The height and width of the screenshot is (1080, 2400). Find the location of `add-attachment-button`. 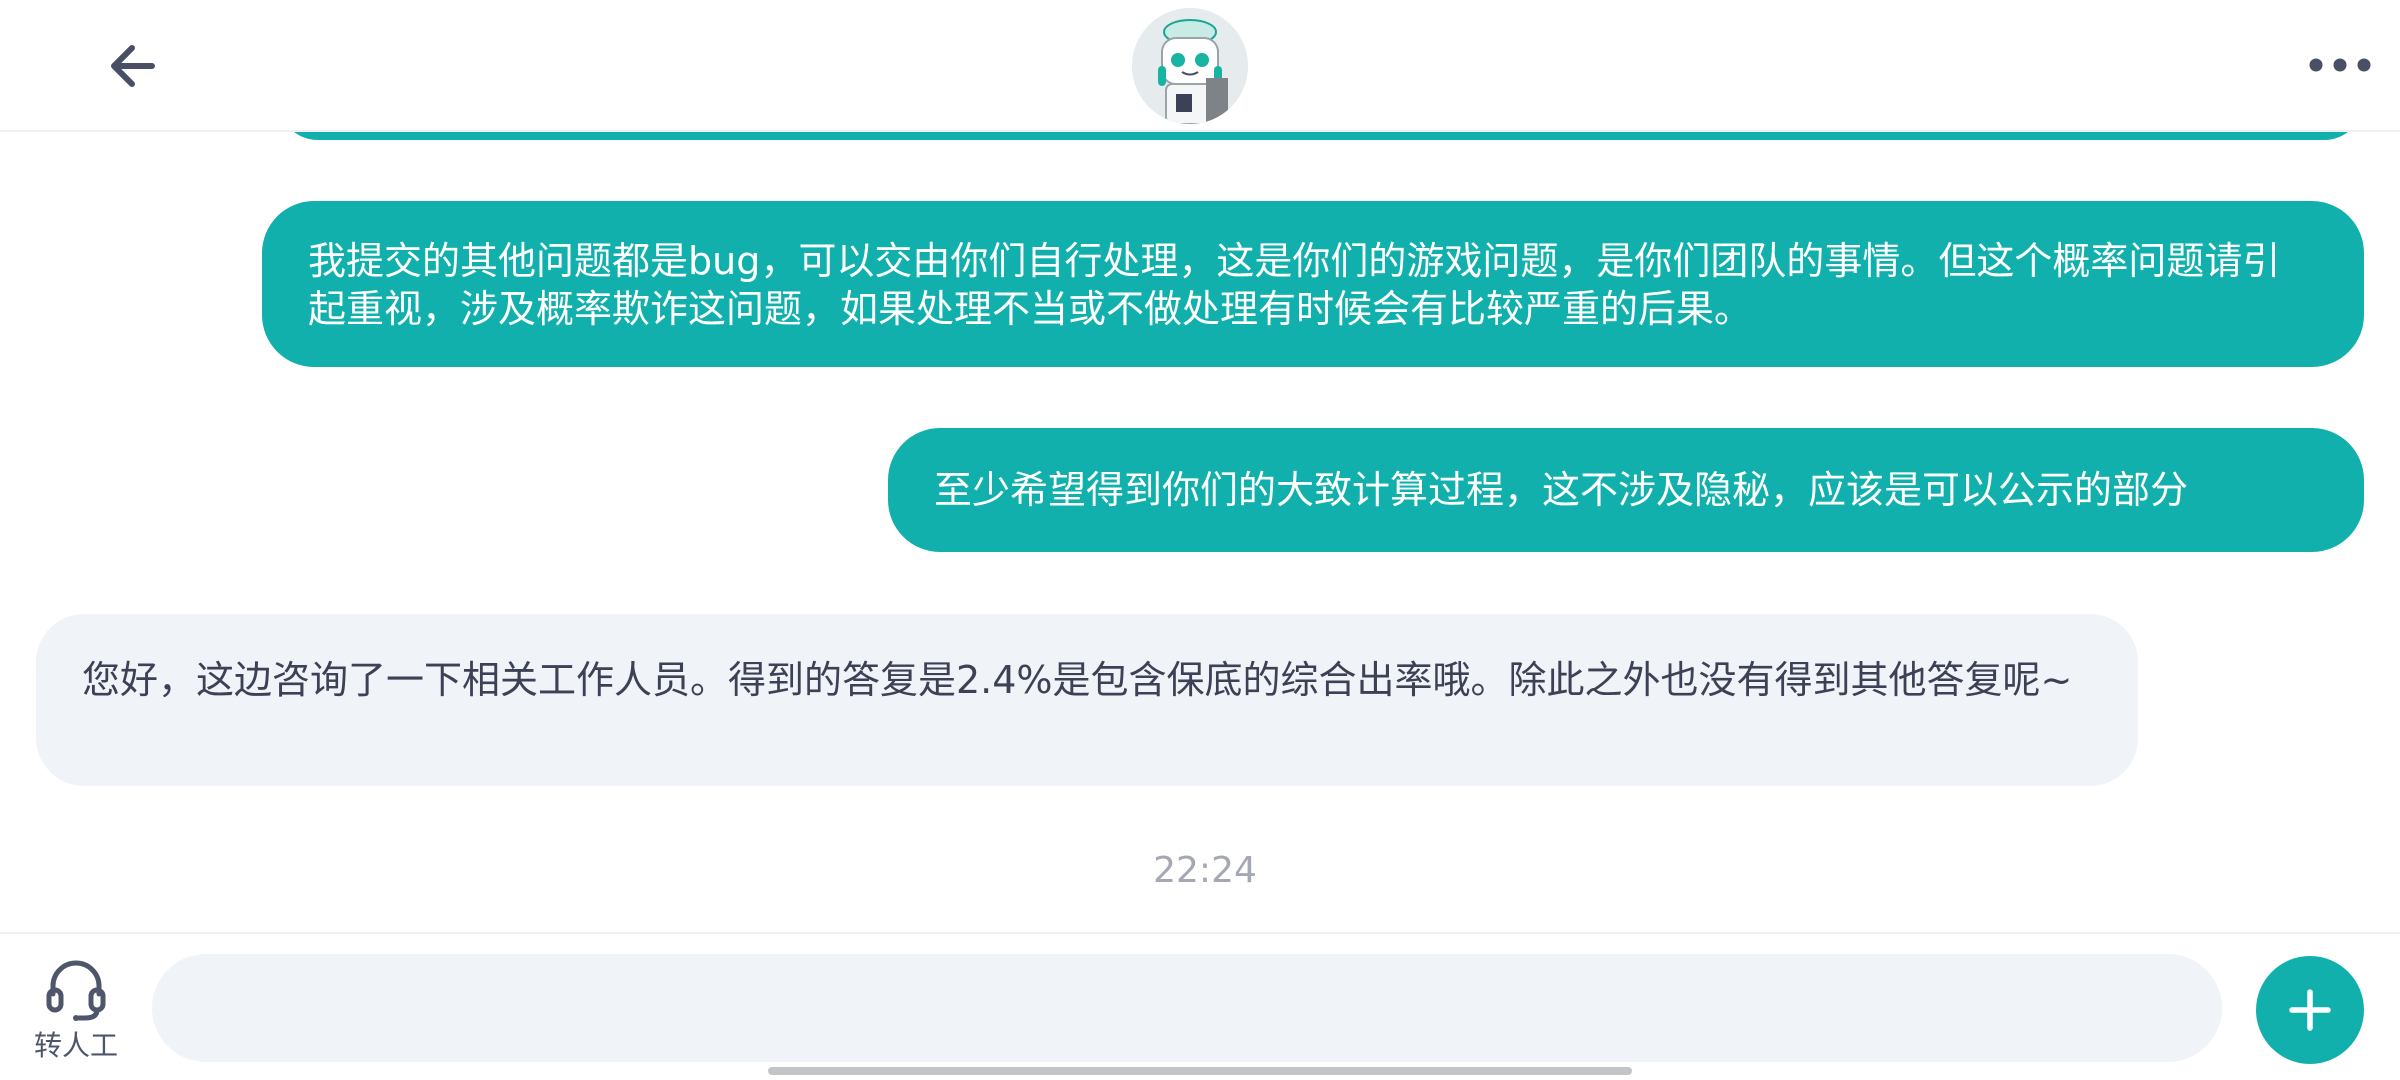

add-attachment-button is located at coordinates (2310, 1010).